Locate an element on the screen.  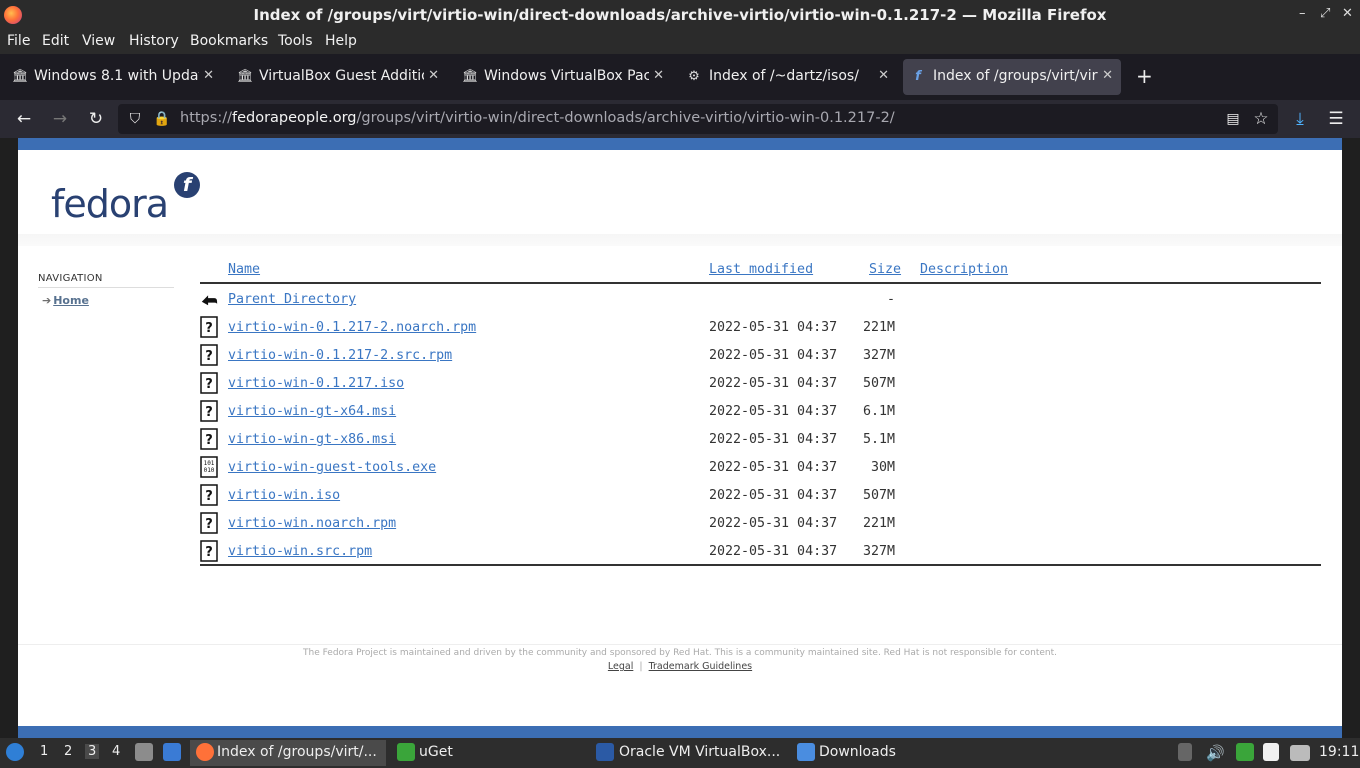
column-size-header: Size is located at coordinates (885, 269).